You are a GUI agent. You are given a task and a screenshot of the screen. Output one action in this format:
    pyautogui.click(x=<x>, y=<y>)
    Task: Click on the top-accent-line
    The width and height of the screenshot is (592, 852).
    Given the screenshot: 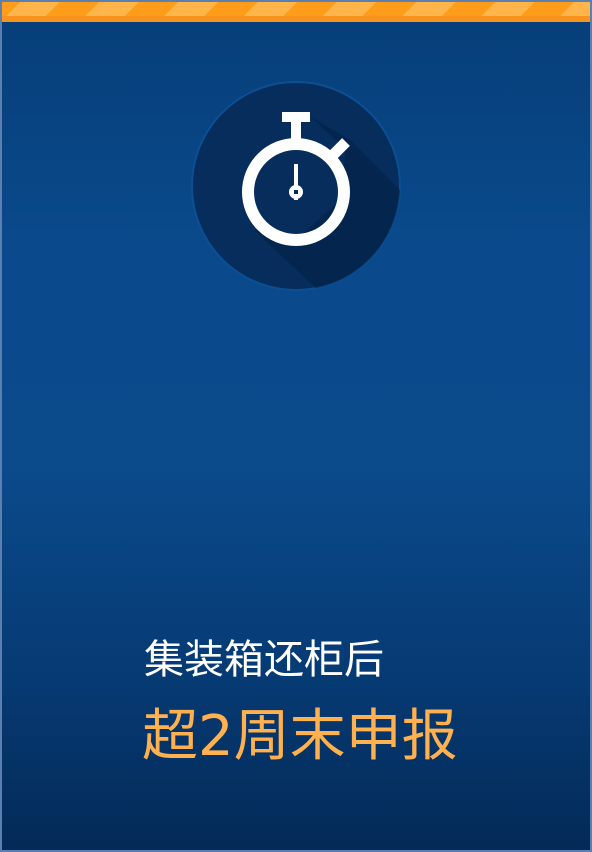 What is the action you would take?
    pyautogui.click(x=296, y=19)
    